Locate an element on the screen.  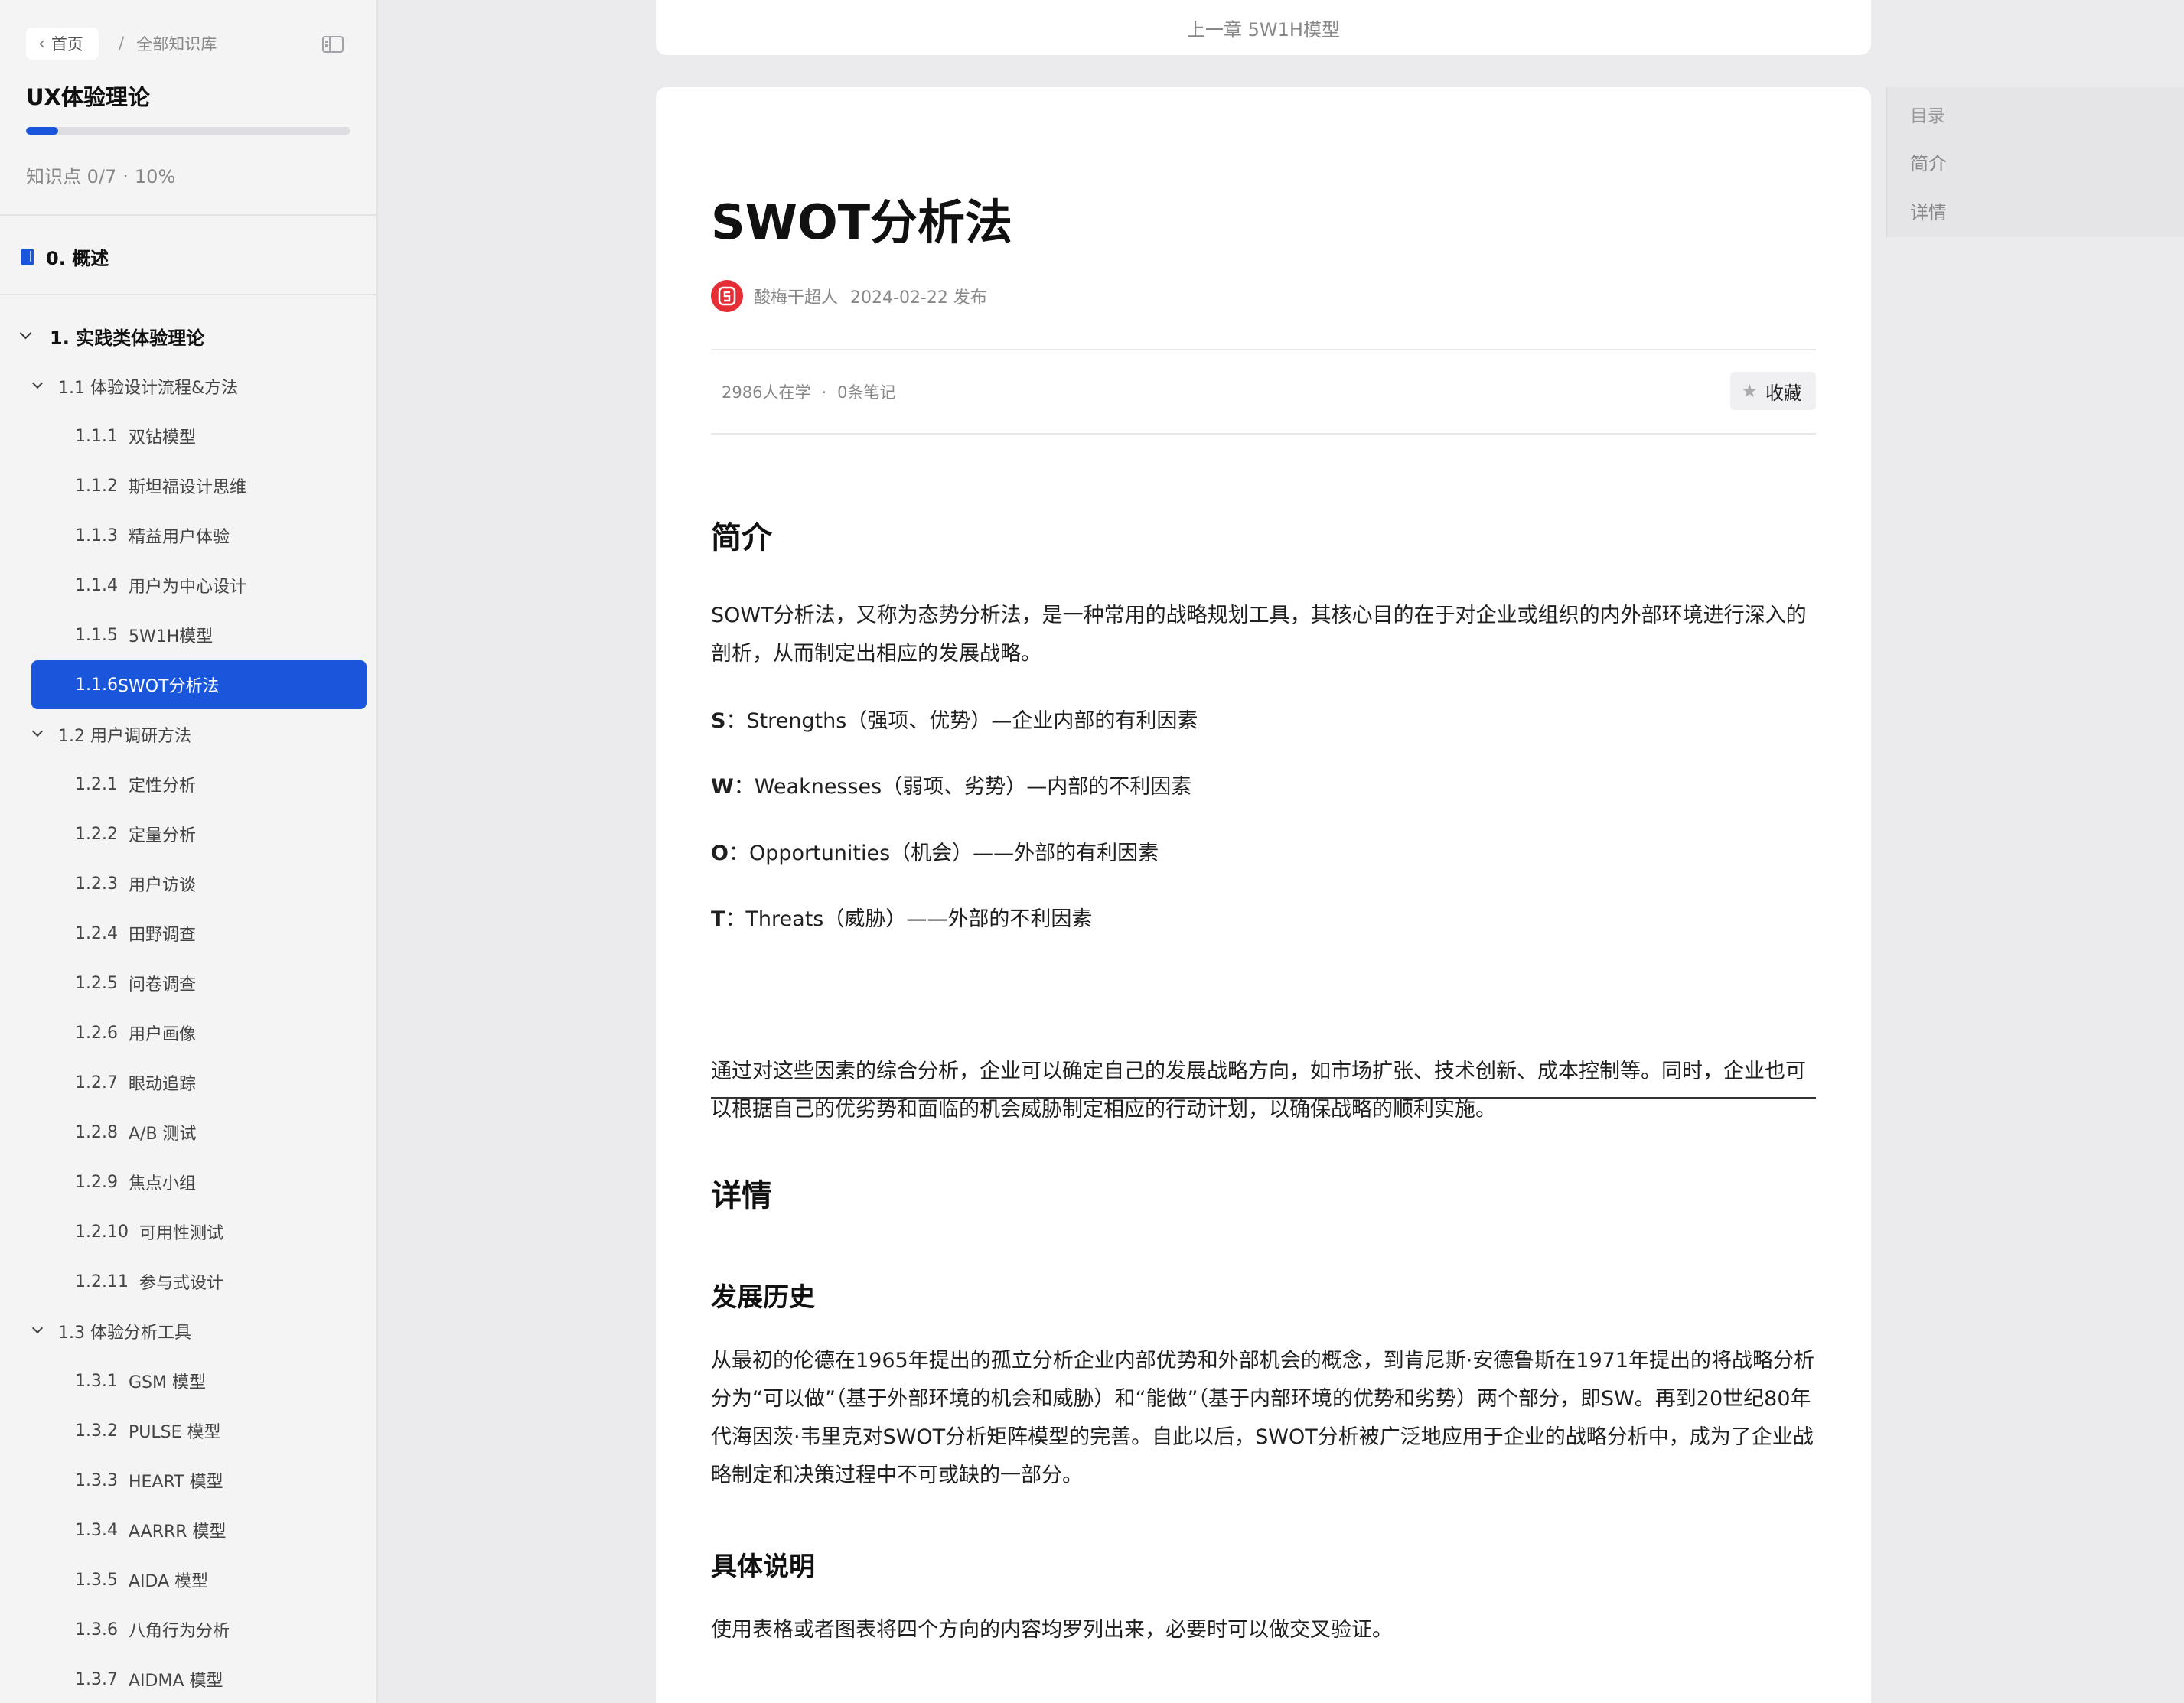
item-label: 5W1H模型 is located at coordinates (171, 636).